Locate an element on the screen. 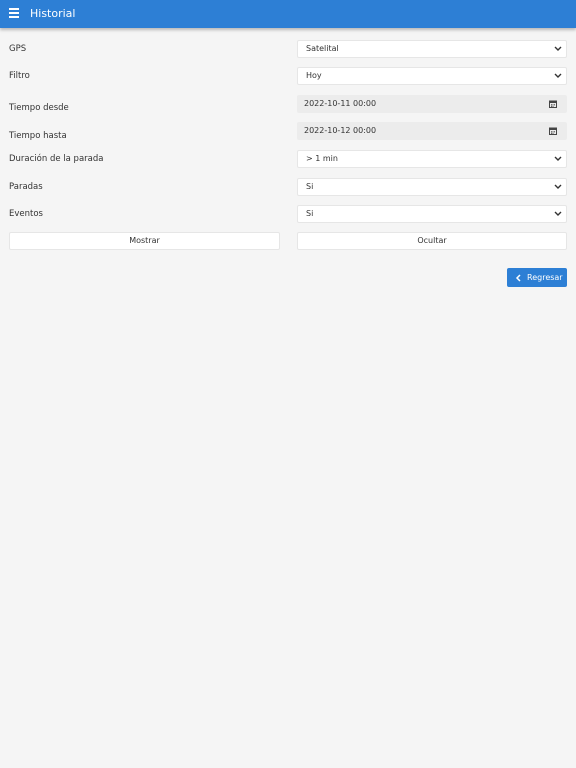 The height and width of the screenshot is (768, 576). filtro-label: Filtro is located at coordinates (19, 76).